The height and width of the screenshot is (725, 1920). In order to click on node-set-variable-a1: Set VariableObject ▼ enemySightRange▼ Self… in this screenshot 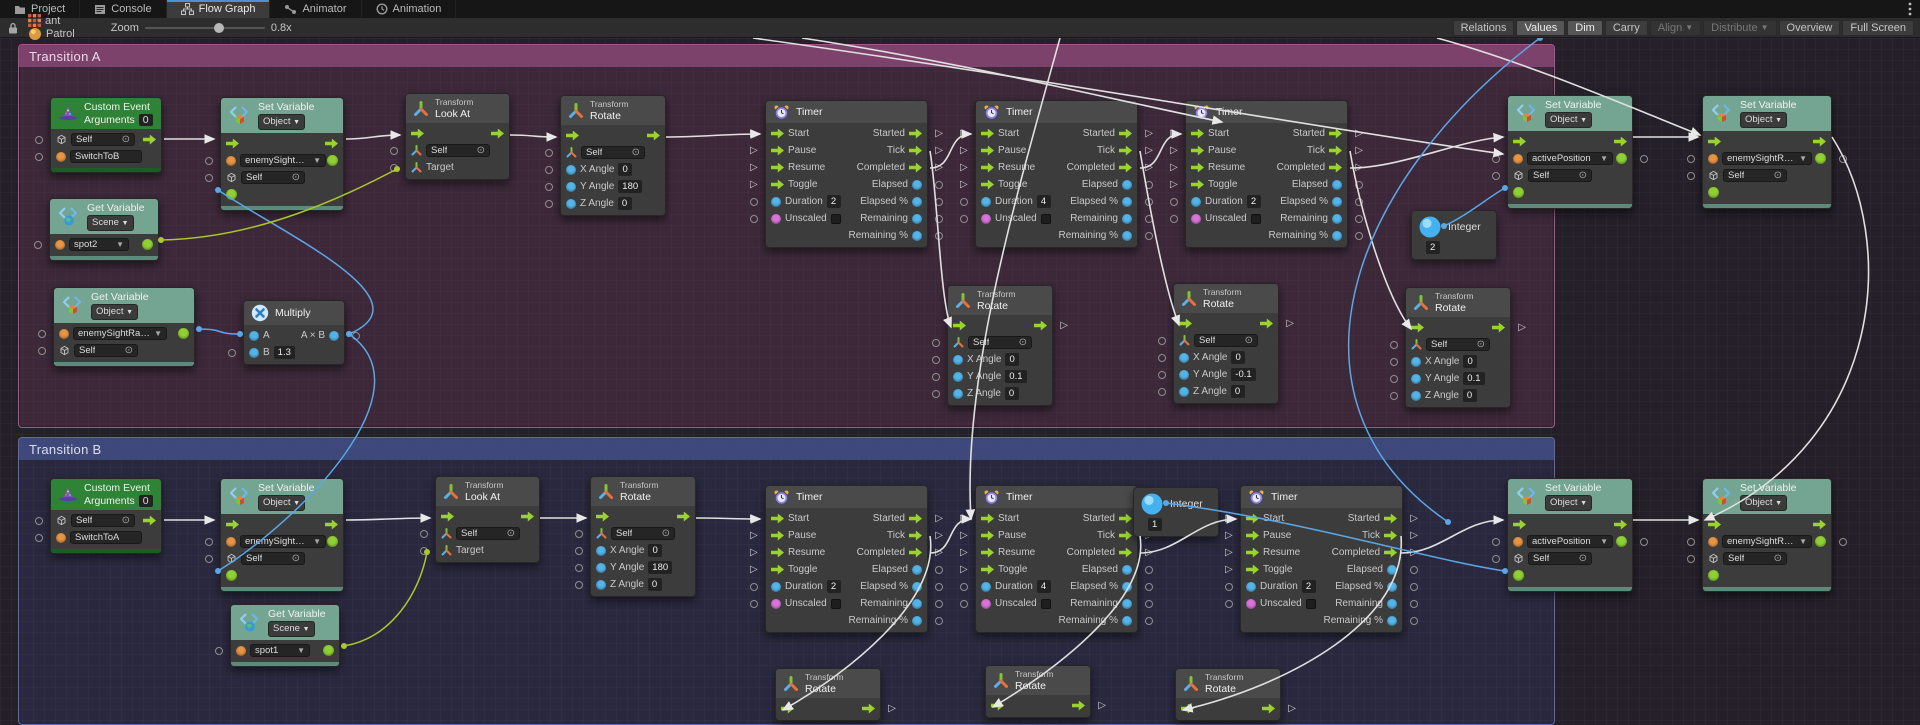, I will do `click(274, 154)`.